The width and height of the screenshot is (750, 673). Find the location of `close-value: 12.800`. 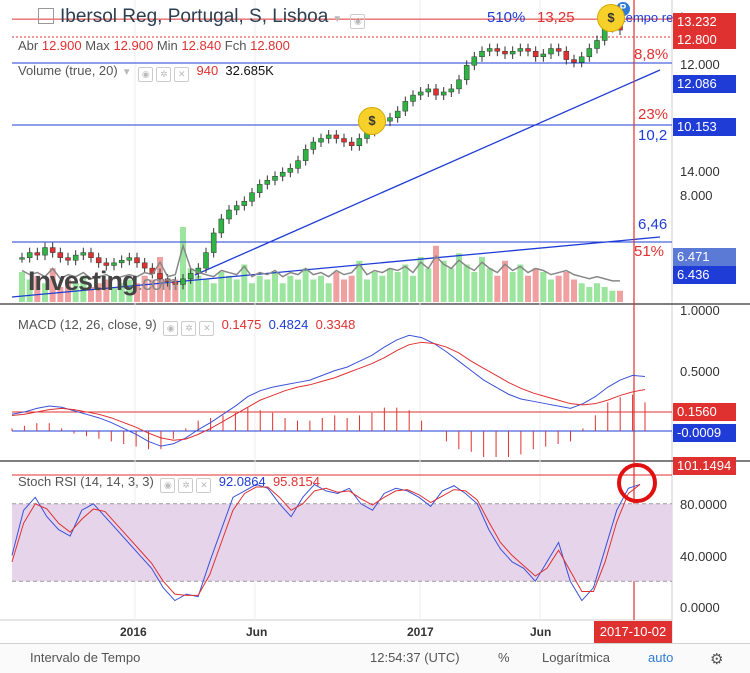

close-value: 12.800 is located at coordinates (270, 45).